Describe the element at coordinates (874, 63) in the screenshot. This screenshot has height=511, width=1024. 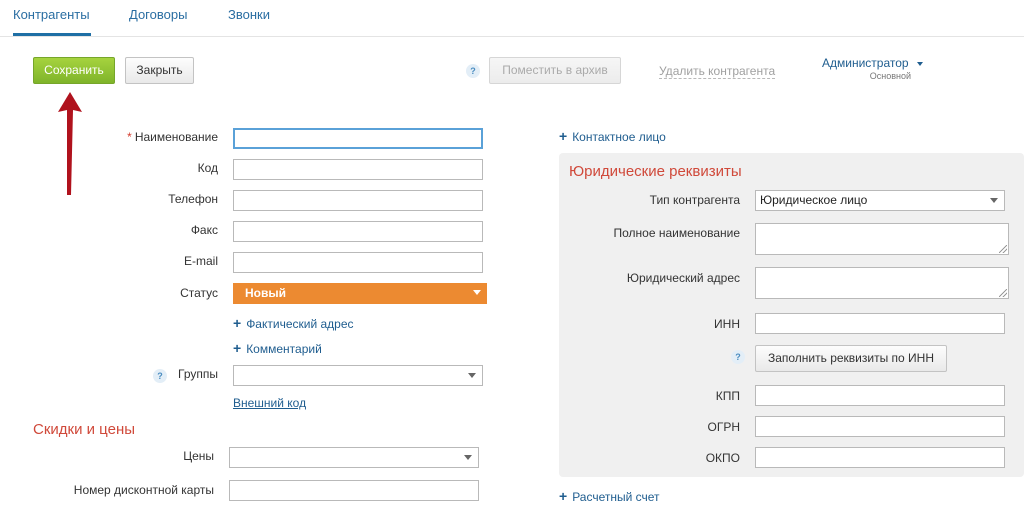
I see `user-name: Администратор` at that location.